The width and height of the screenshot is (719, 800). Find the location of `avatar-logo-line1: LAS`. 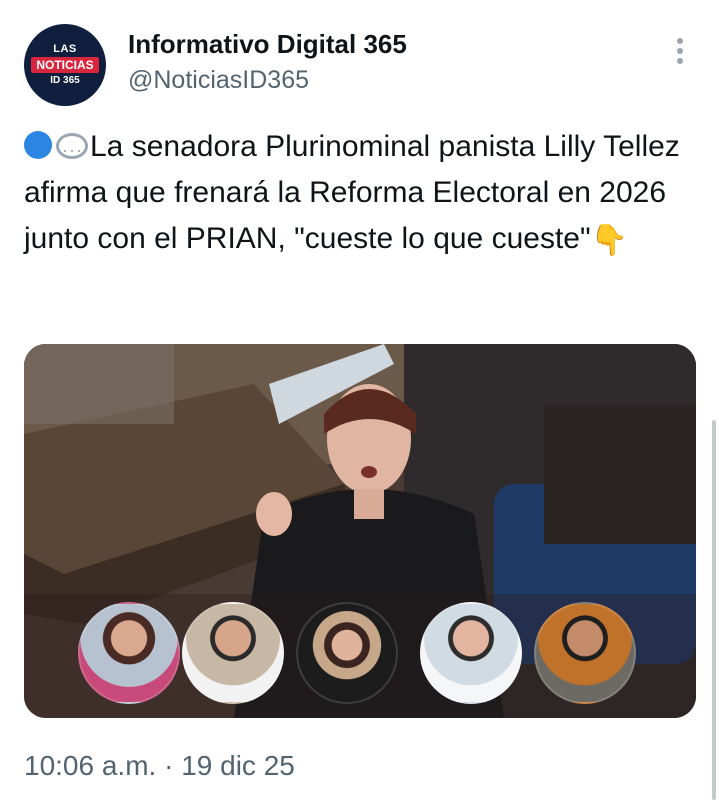

avatar-logo-line1: LAS is located at coordinates (65, 49).